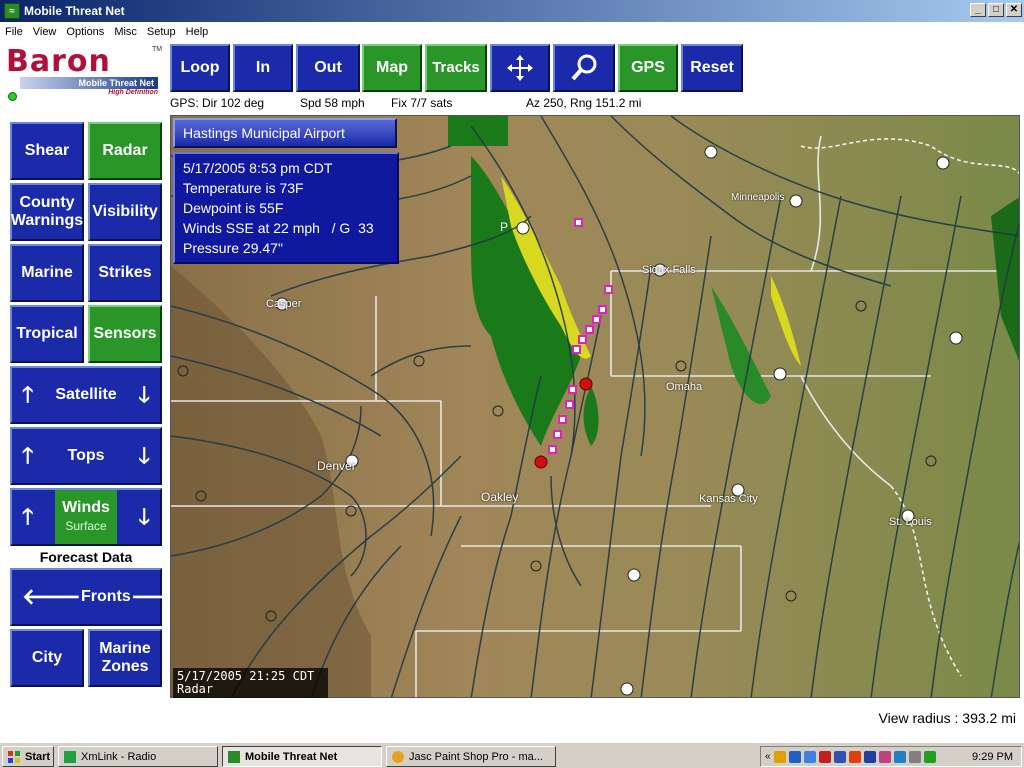 Image resolution: width=1024 pixels, height=768 pixels. What do you see at coordinates (47, 334) in the screenshot?
I see `tropical-button: Tropical` at bounding box center [47, 334].